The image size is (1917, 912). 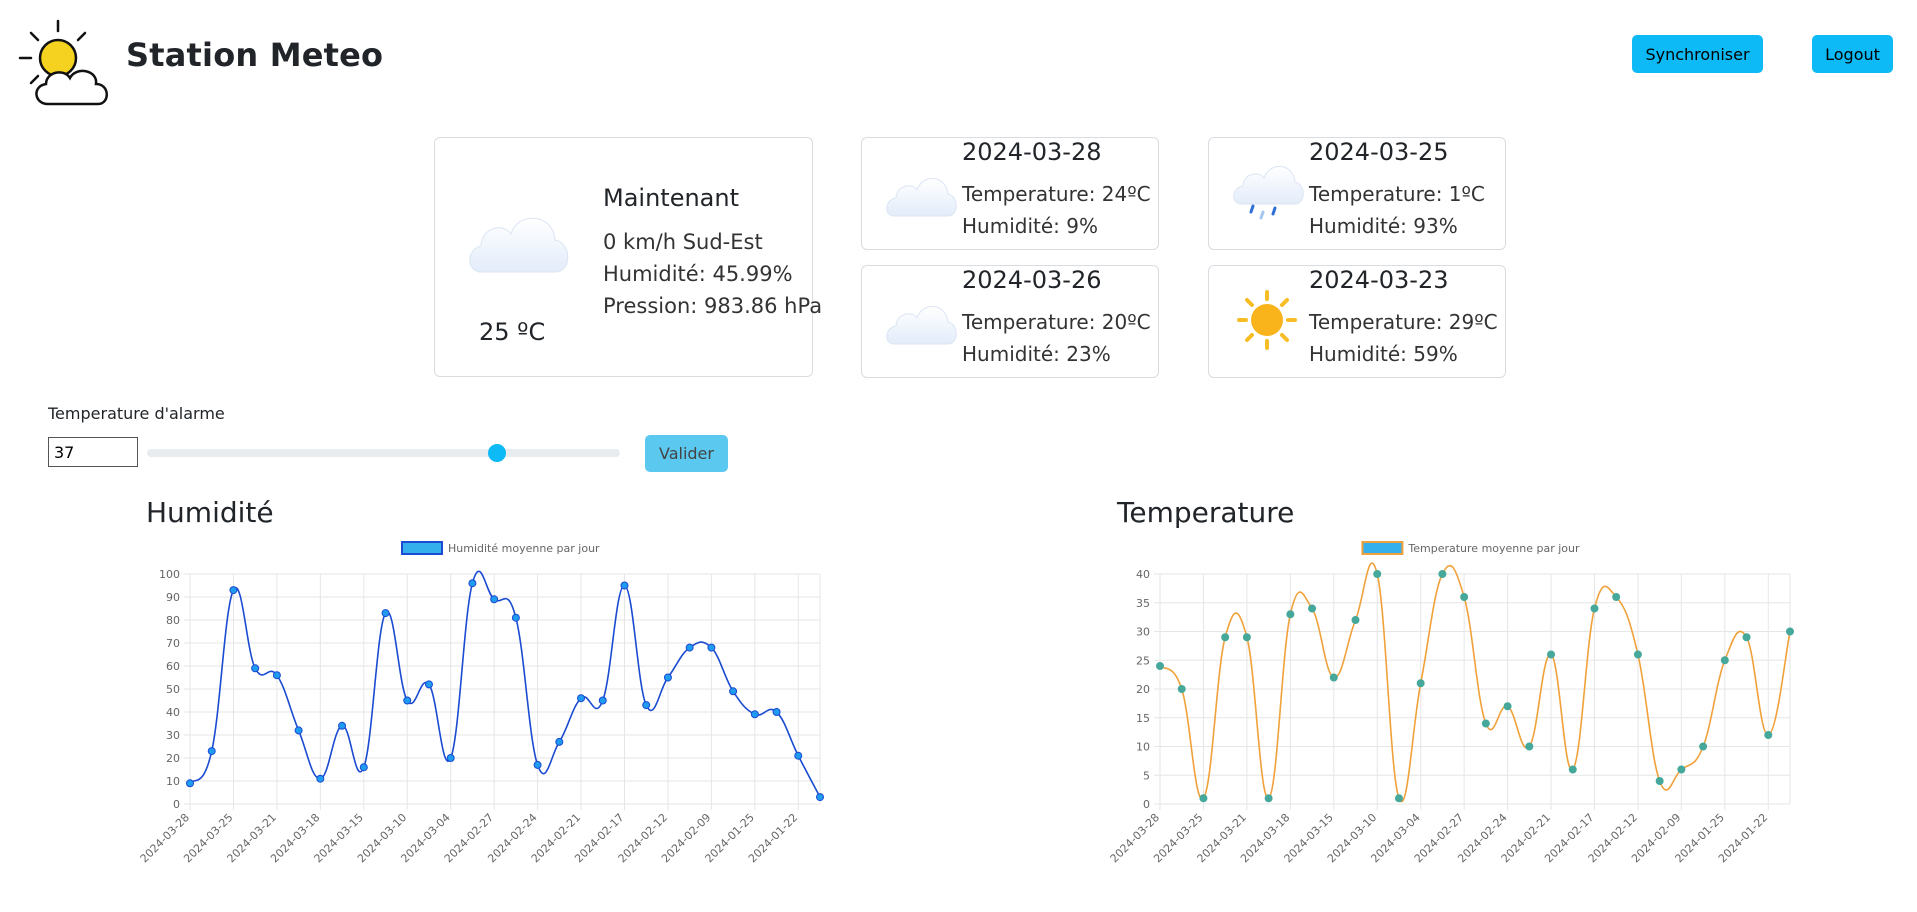 I want to click on y-tick-label: 90, so click(x=173, y=597).